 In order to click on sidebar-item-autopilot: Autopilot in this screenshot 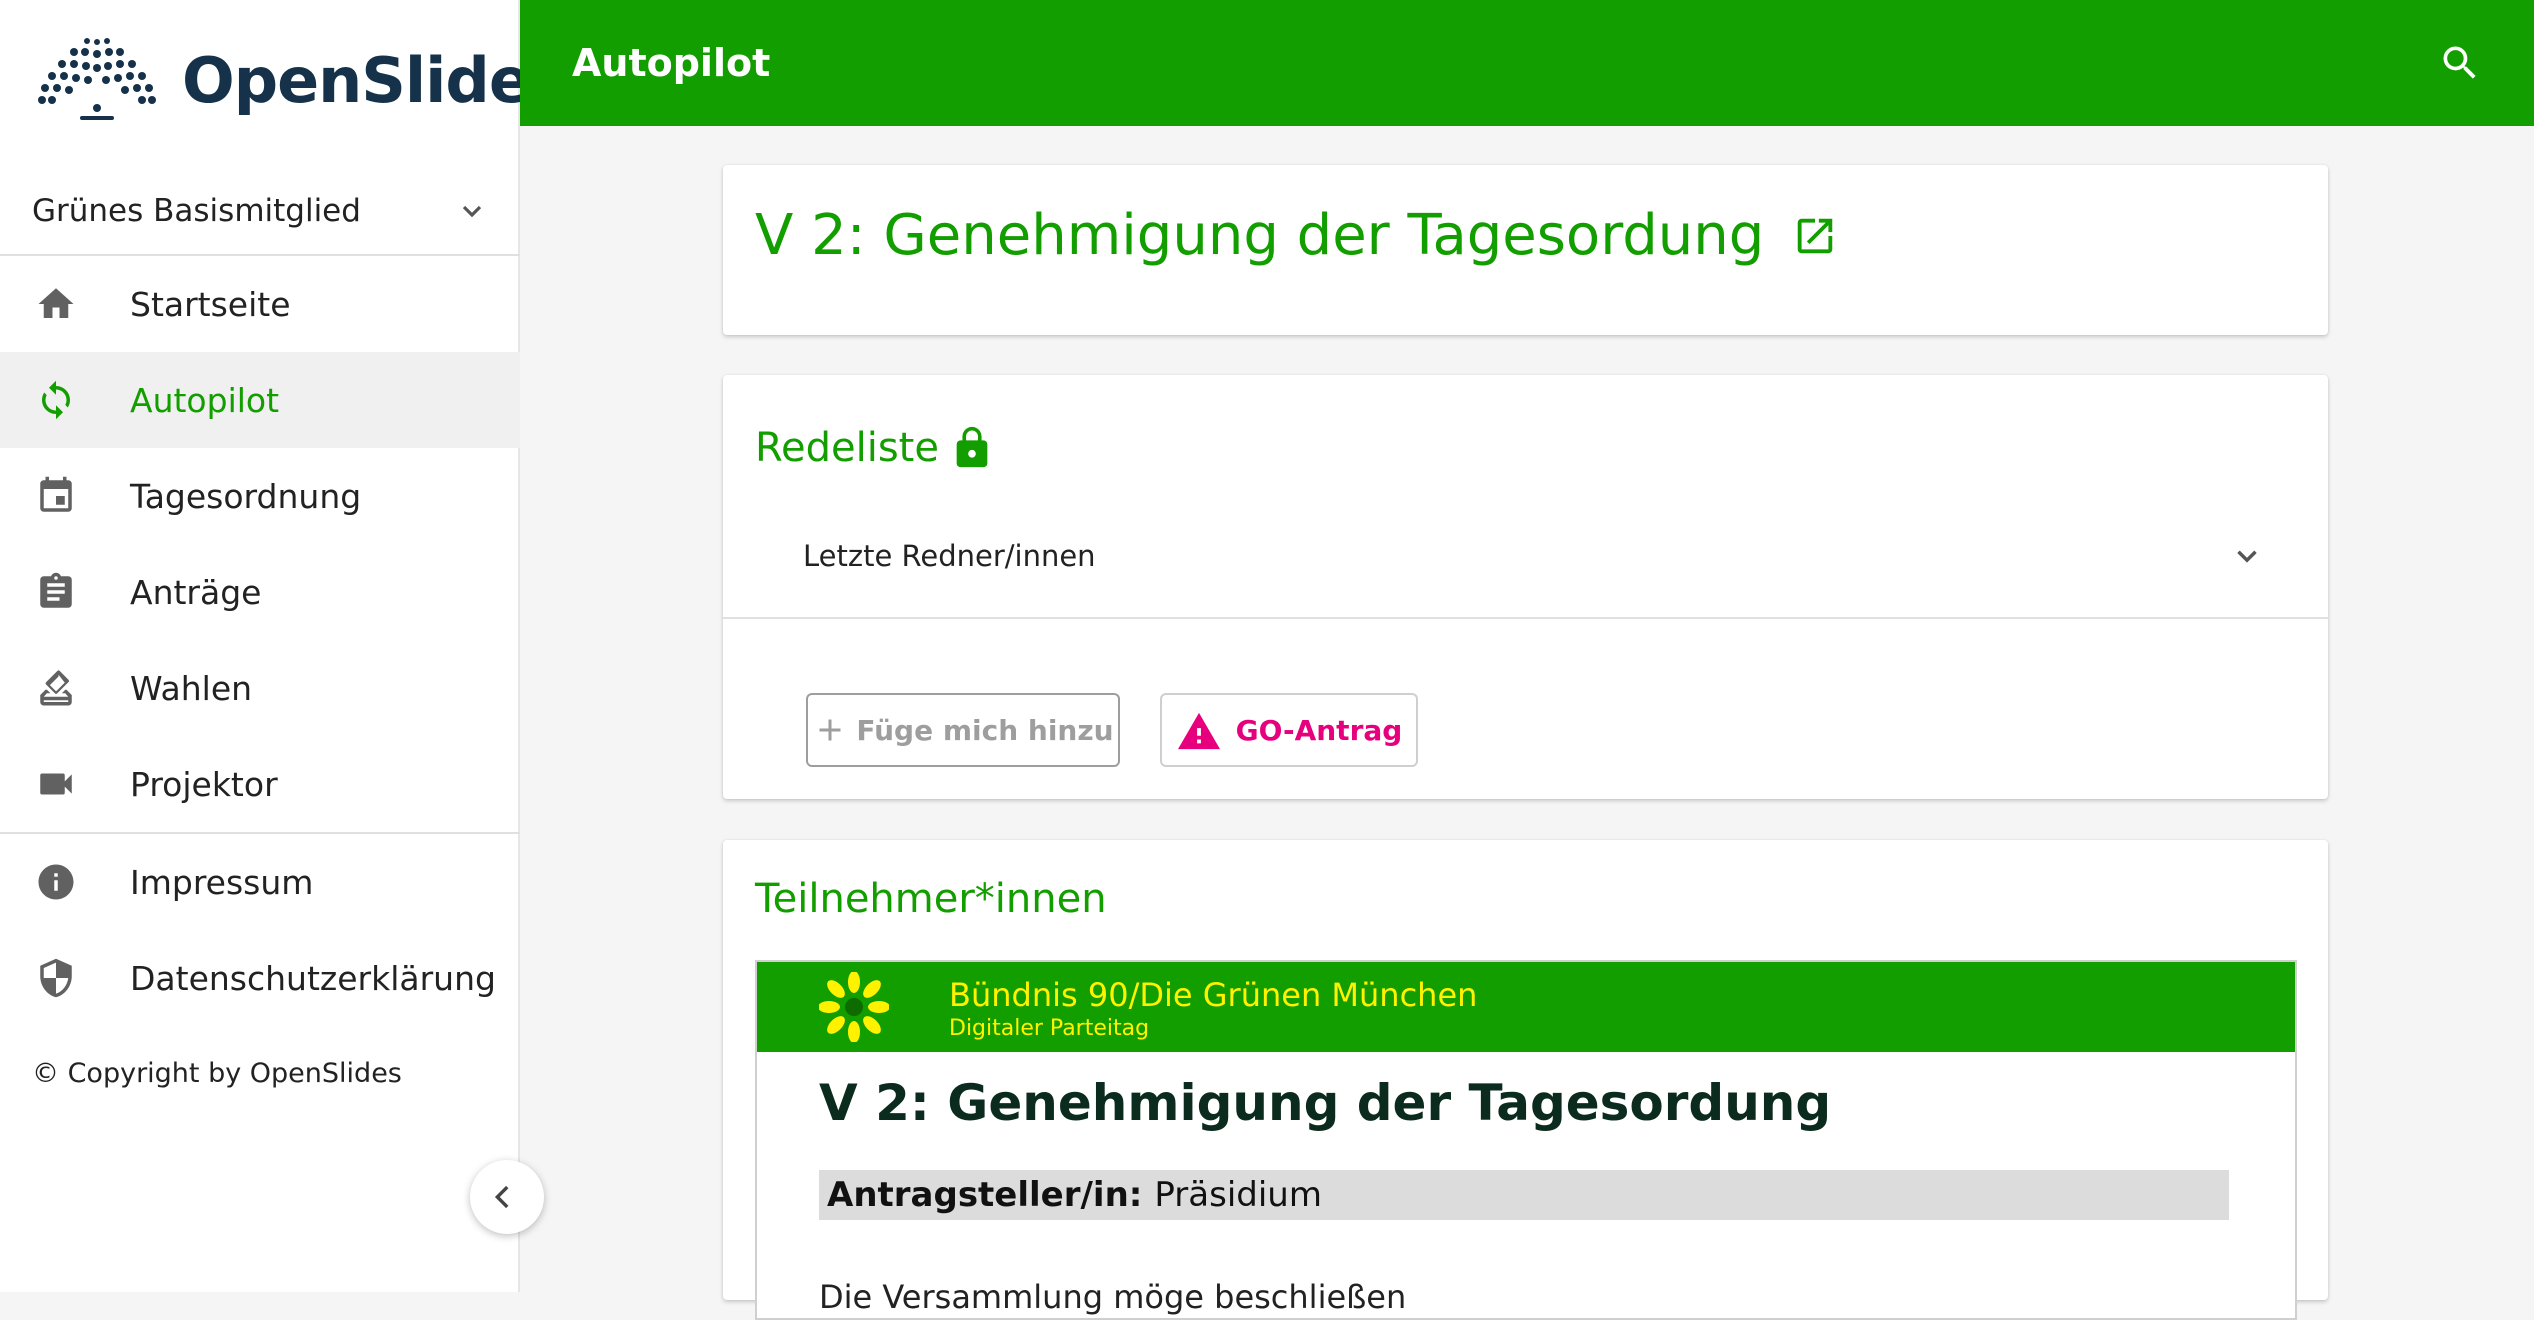, I will do `click(260, 400)`.